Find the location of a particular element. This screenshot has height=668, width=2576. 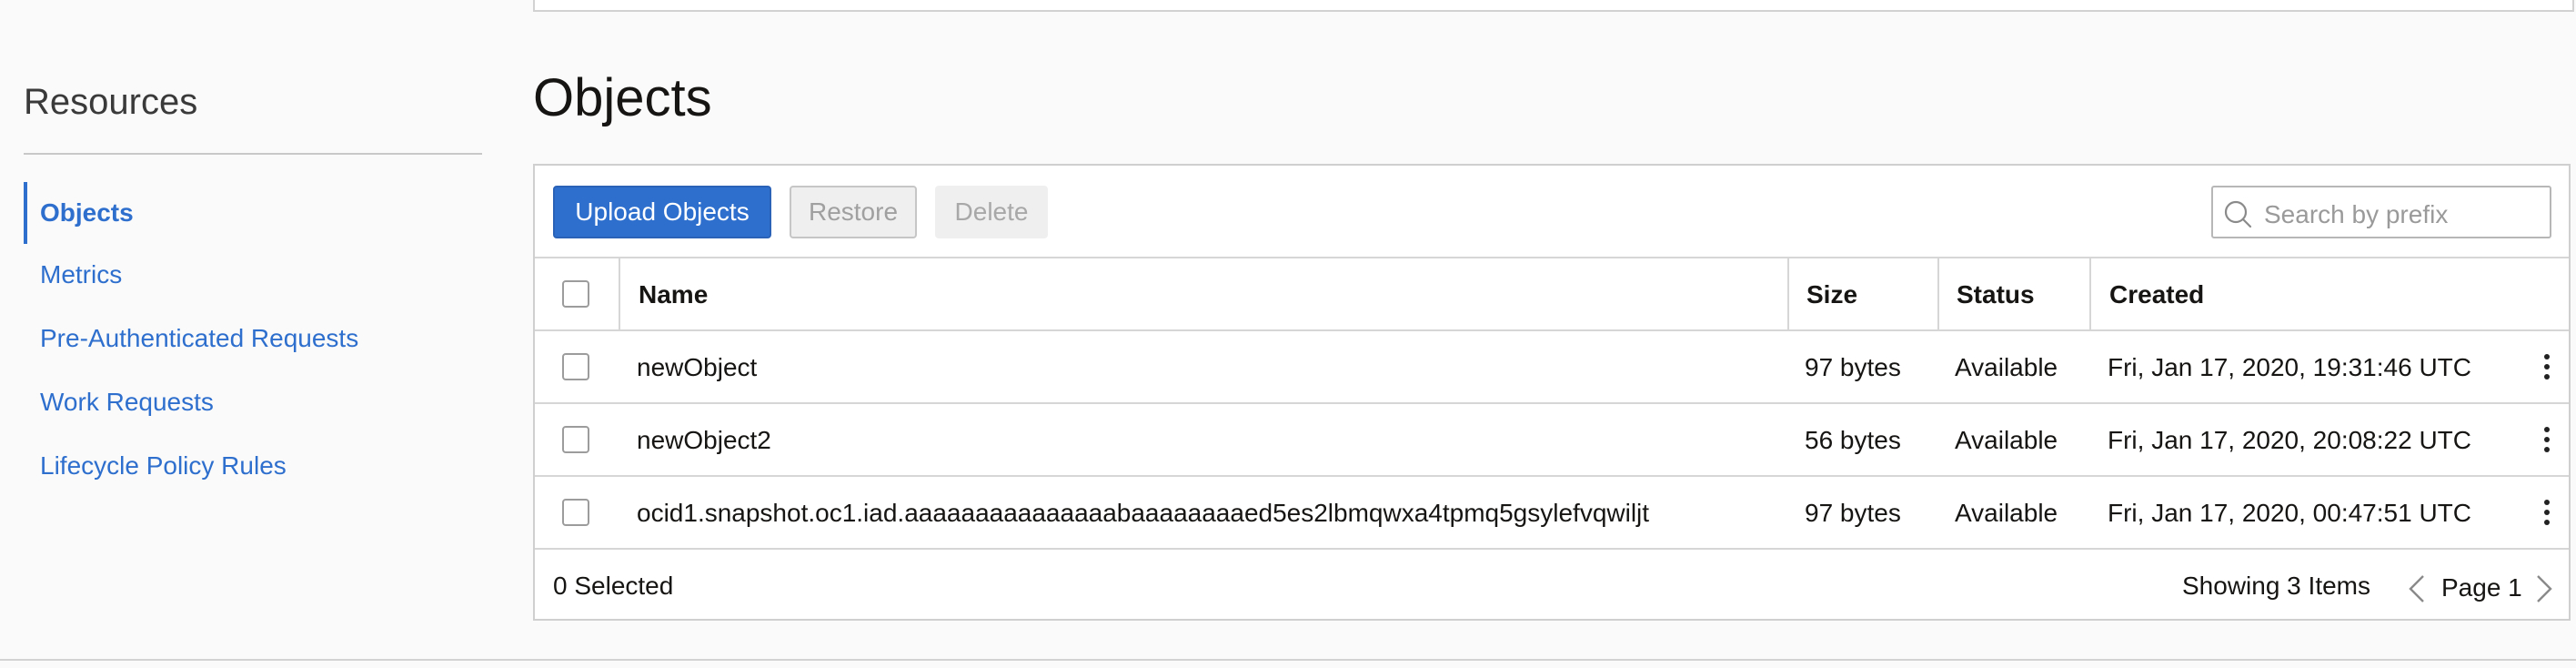

selected-count: 0 Selected is located at coordinates (613, 586).